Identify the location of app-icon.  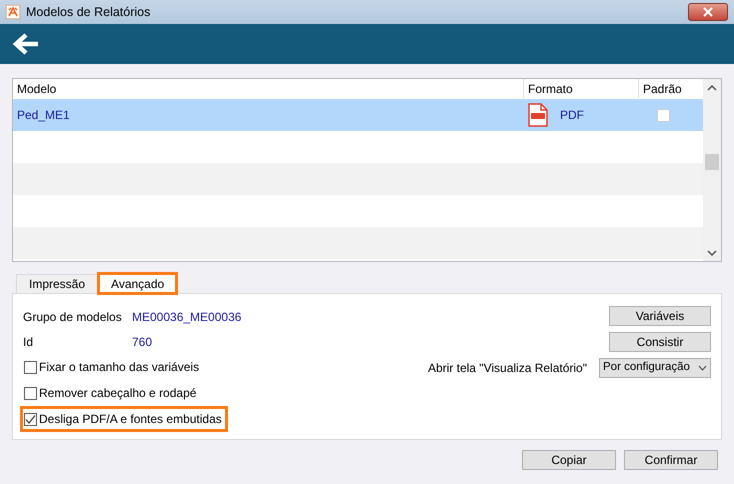
(13, 12).